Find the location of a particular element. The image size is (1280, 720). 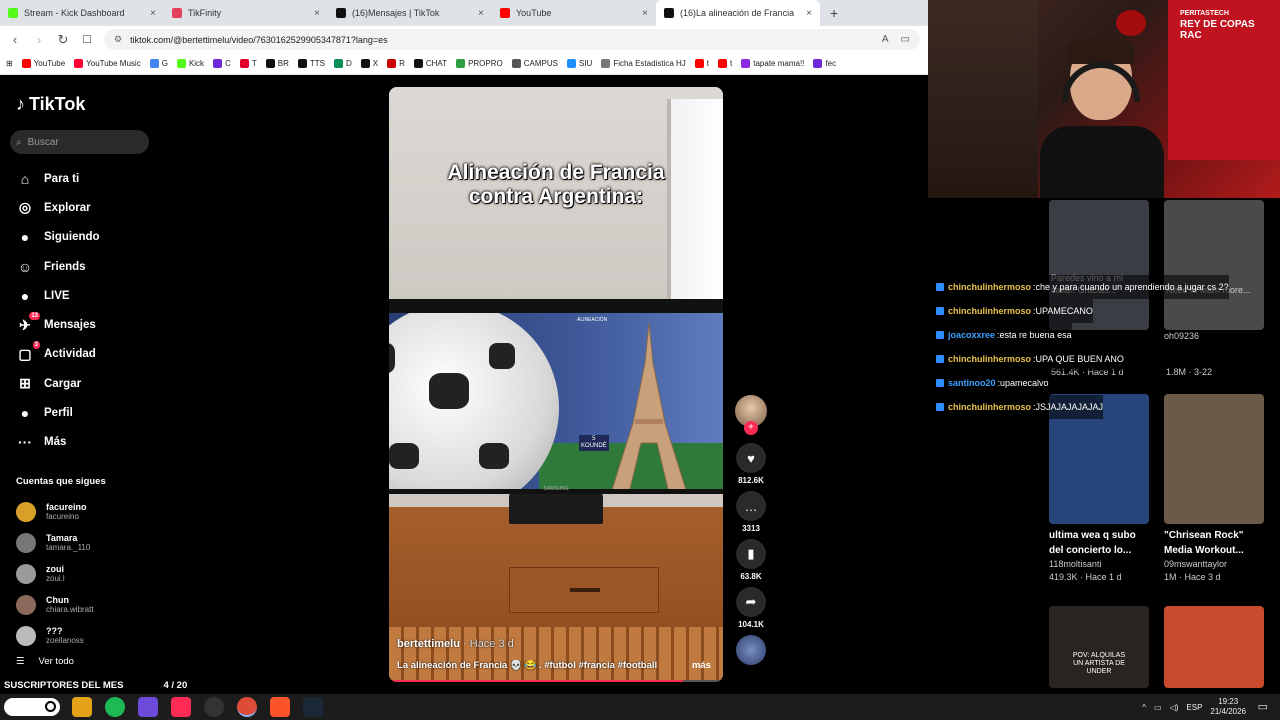

video-card is located at coordinates (1214, 647).